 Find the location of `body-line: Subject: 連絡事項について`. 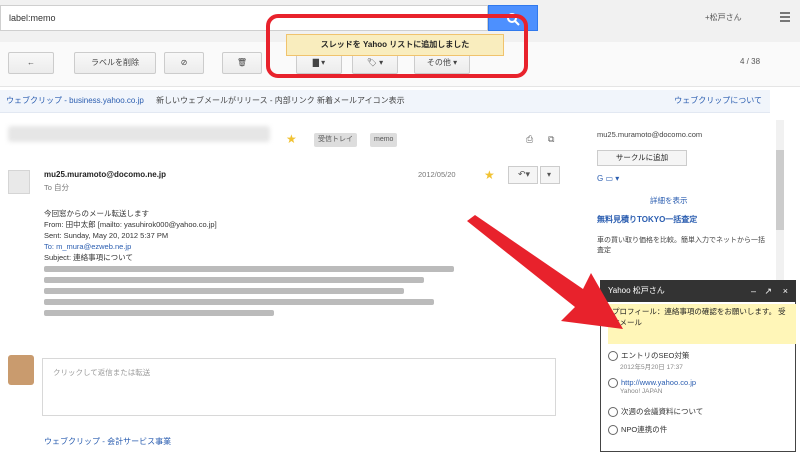

body-line: Subject: 連絡事項について is located at coordinates (88, 257).